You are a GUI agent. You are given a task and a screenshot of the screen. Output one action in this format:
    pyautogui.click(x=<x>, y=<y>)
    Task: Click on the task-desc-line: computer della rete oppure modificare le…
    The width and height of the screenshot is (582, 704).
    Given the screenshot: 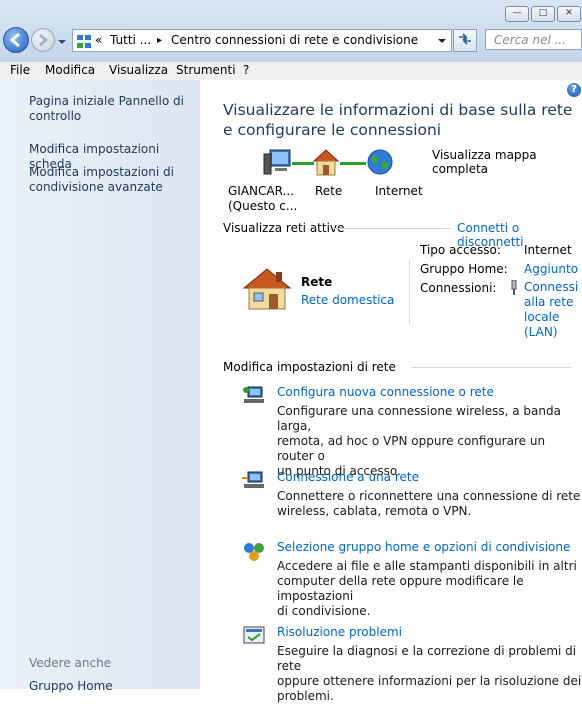 What is the action you would take?
    pyautogui.click(x=400, y=588)
    